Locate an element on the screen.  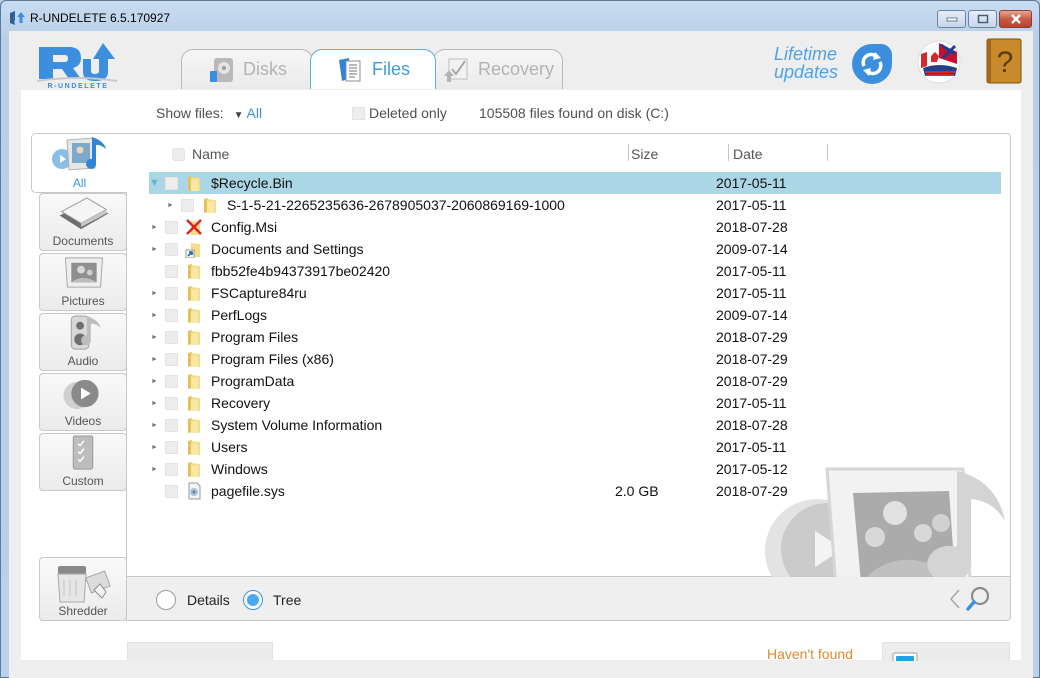
show-files-value: All is located at coordinates (255, 113).